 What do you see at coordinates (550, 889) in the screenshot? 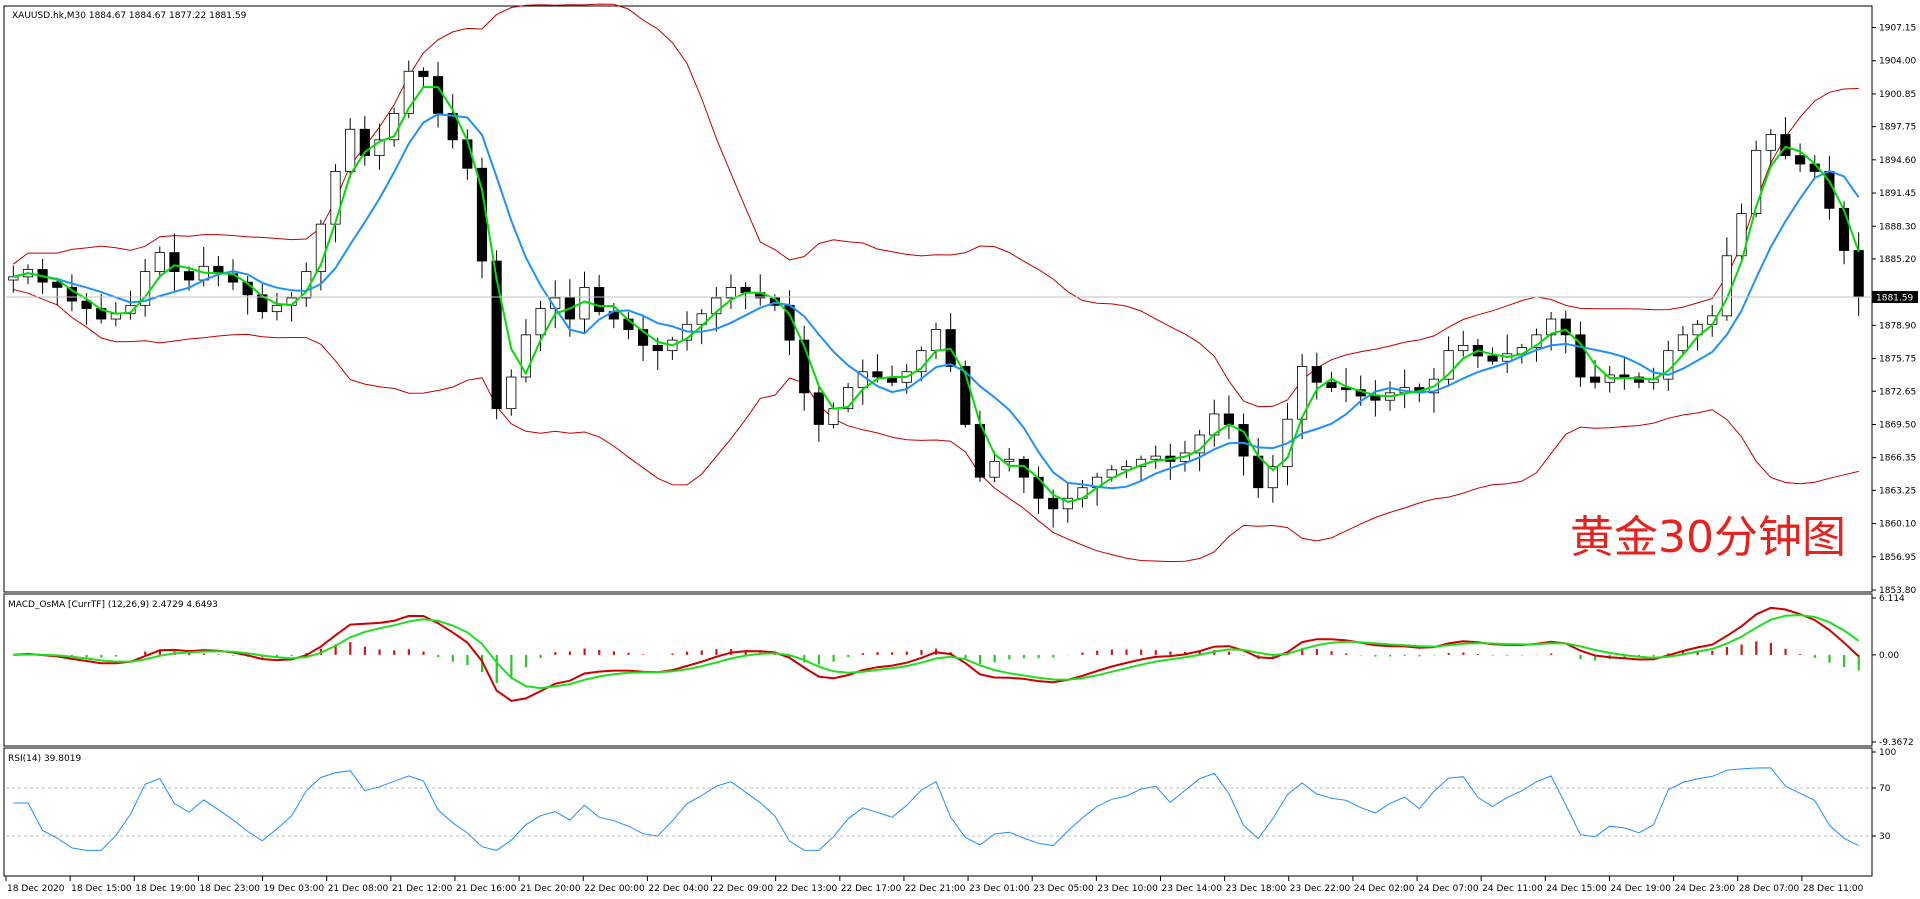
I see `time-tick-label: 21 Dec 20:00` at bounding box center [550, 889].